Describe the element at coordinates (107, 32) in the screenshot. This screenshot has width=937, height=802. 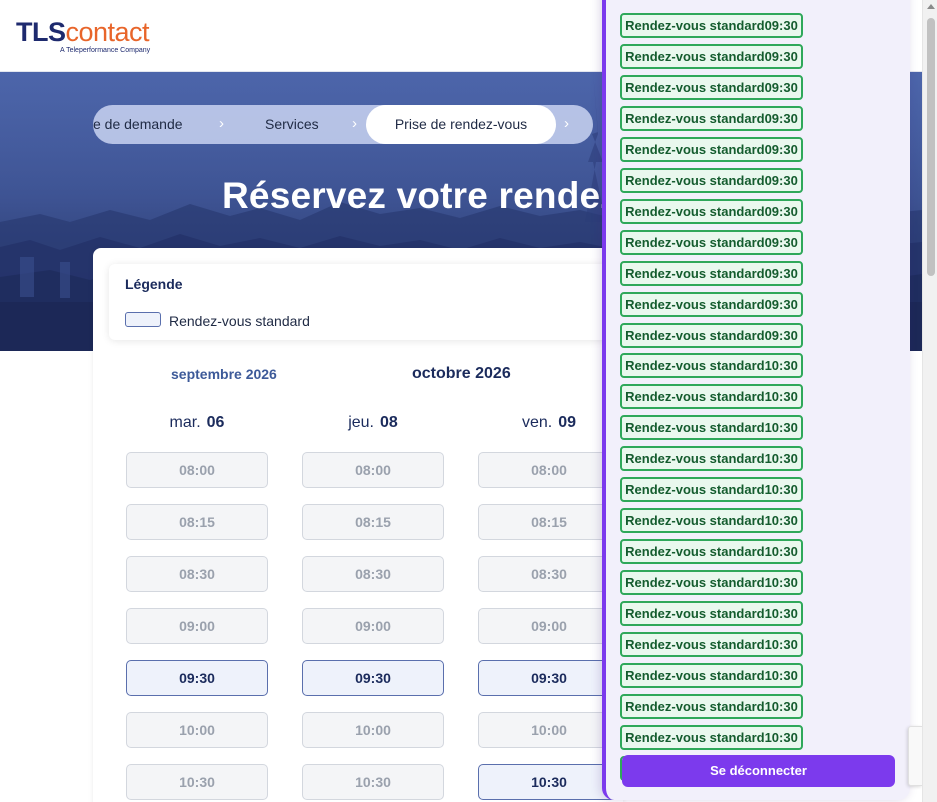
I see `logo-contact-text: contact` at that location.